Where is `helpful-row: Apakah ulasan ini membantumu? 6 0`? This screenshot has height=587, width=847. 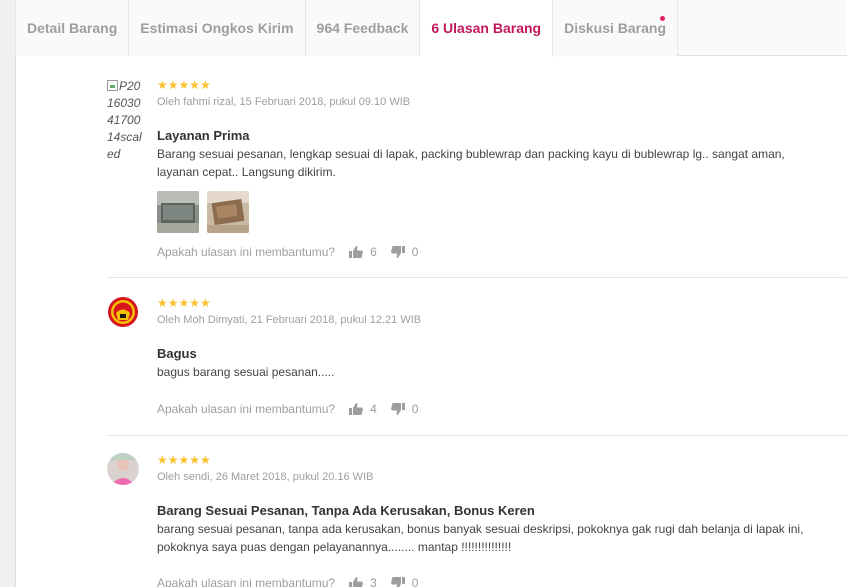 helpful-row: Apakah ulasan ini membantumu? 6 0 is located at coordinates (294, 252).